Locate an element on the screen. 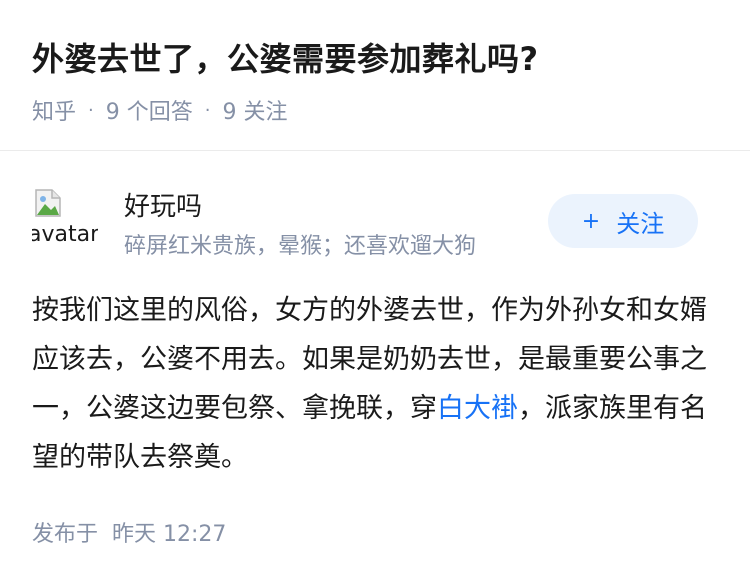 Image resolution: width=750 pixels, height=582 pixels. published-label: 发布于 is located at coordinates (65, 534).